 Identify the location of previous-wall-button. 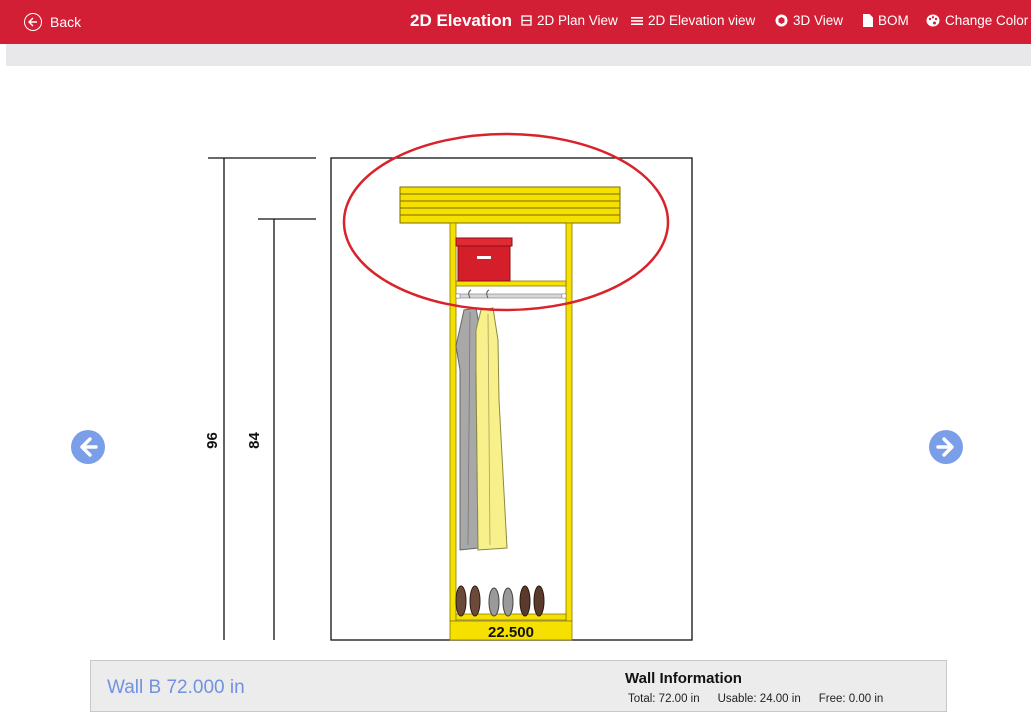
(88, 447).